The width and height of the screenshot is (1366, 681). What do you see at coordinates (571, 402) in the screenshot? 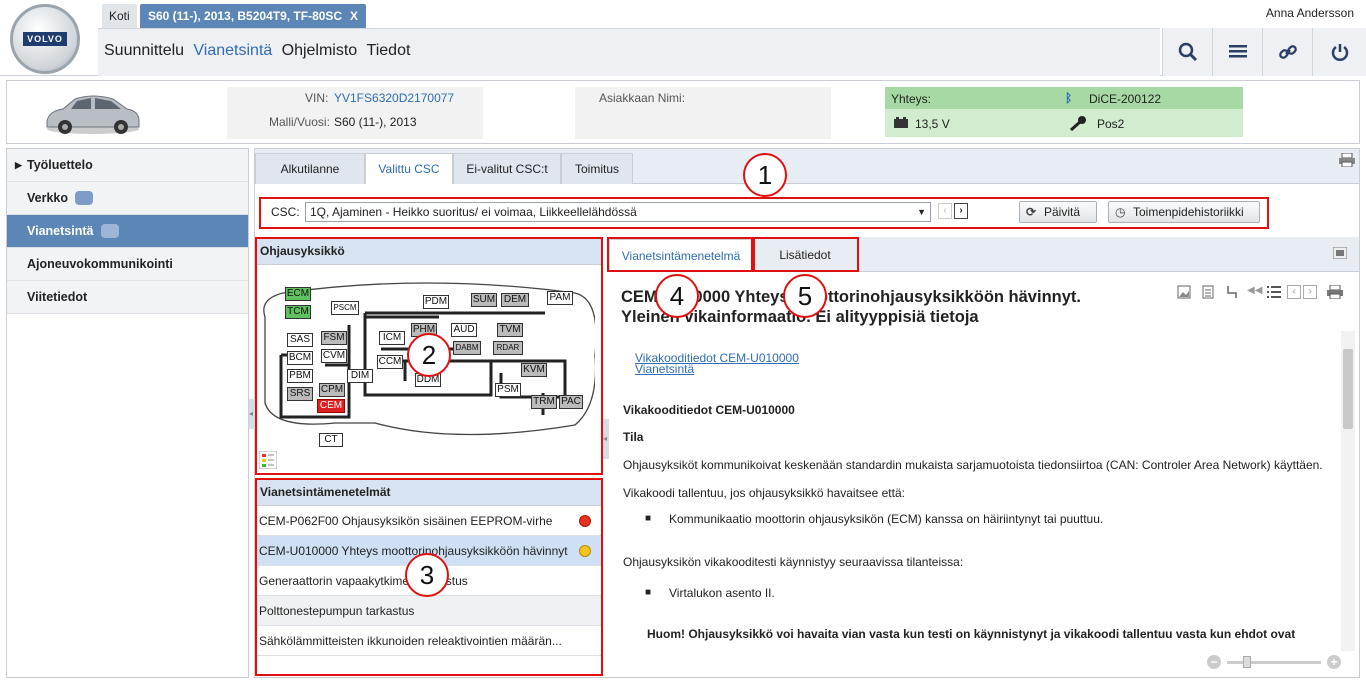
I see `ecu-node-pac: PAC` at bounding box center [571, 402].